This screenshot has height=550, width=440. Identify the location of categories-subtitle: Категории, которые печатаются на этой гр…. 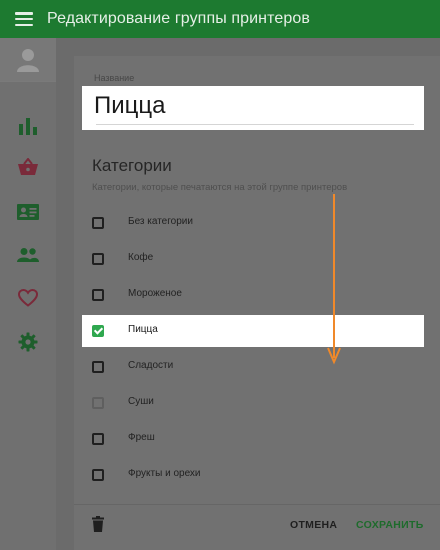
(220, 187).